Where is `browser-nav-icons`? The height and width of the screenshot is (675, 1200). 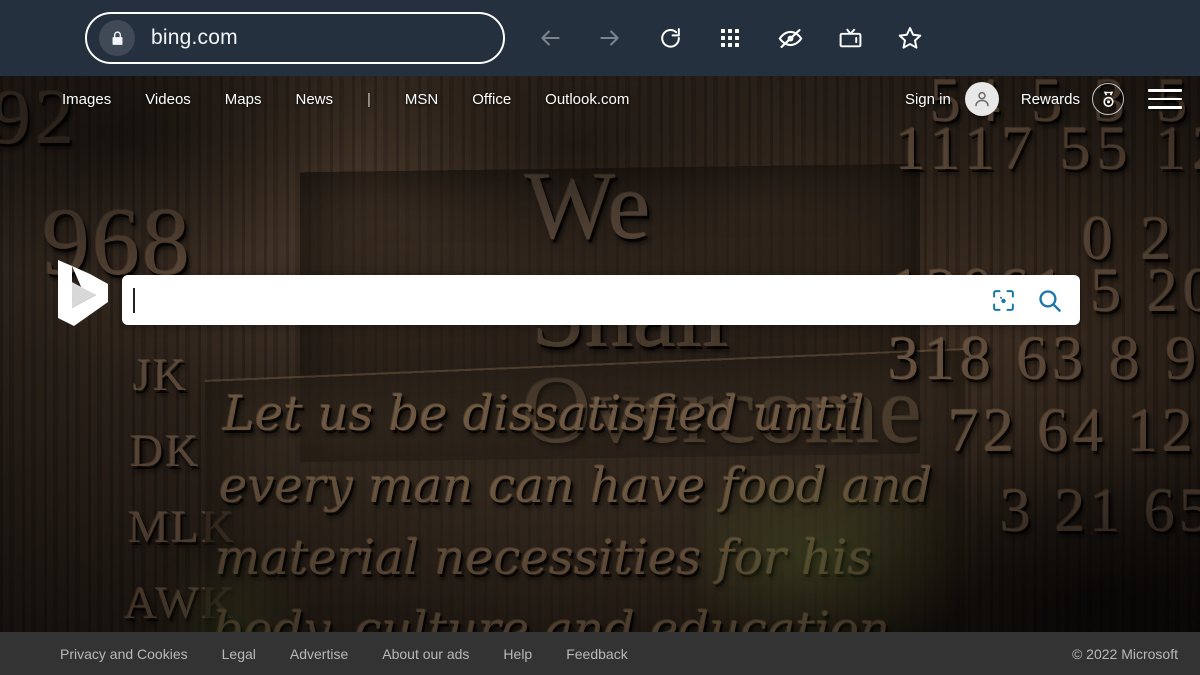
browser-nav-icons is located at coordinates (730, 38).